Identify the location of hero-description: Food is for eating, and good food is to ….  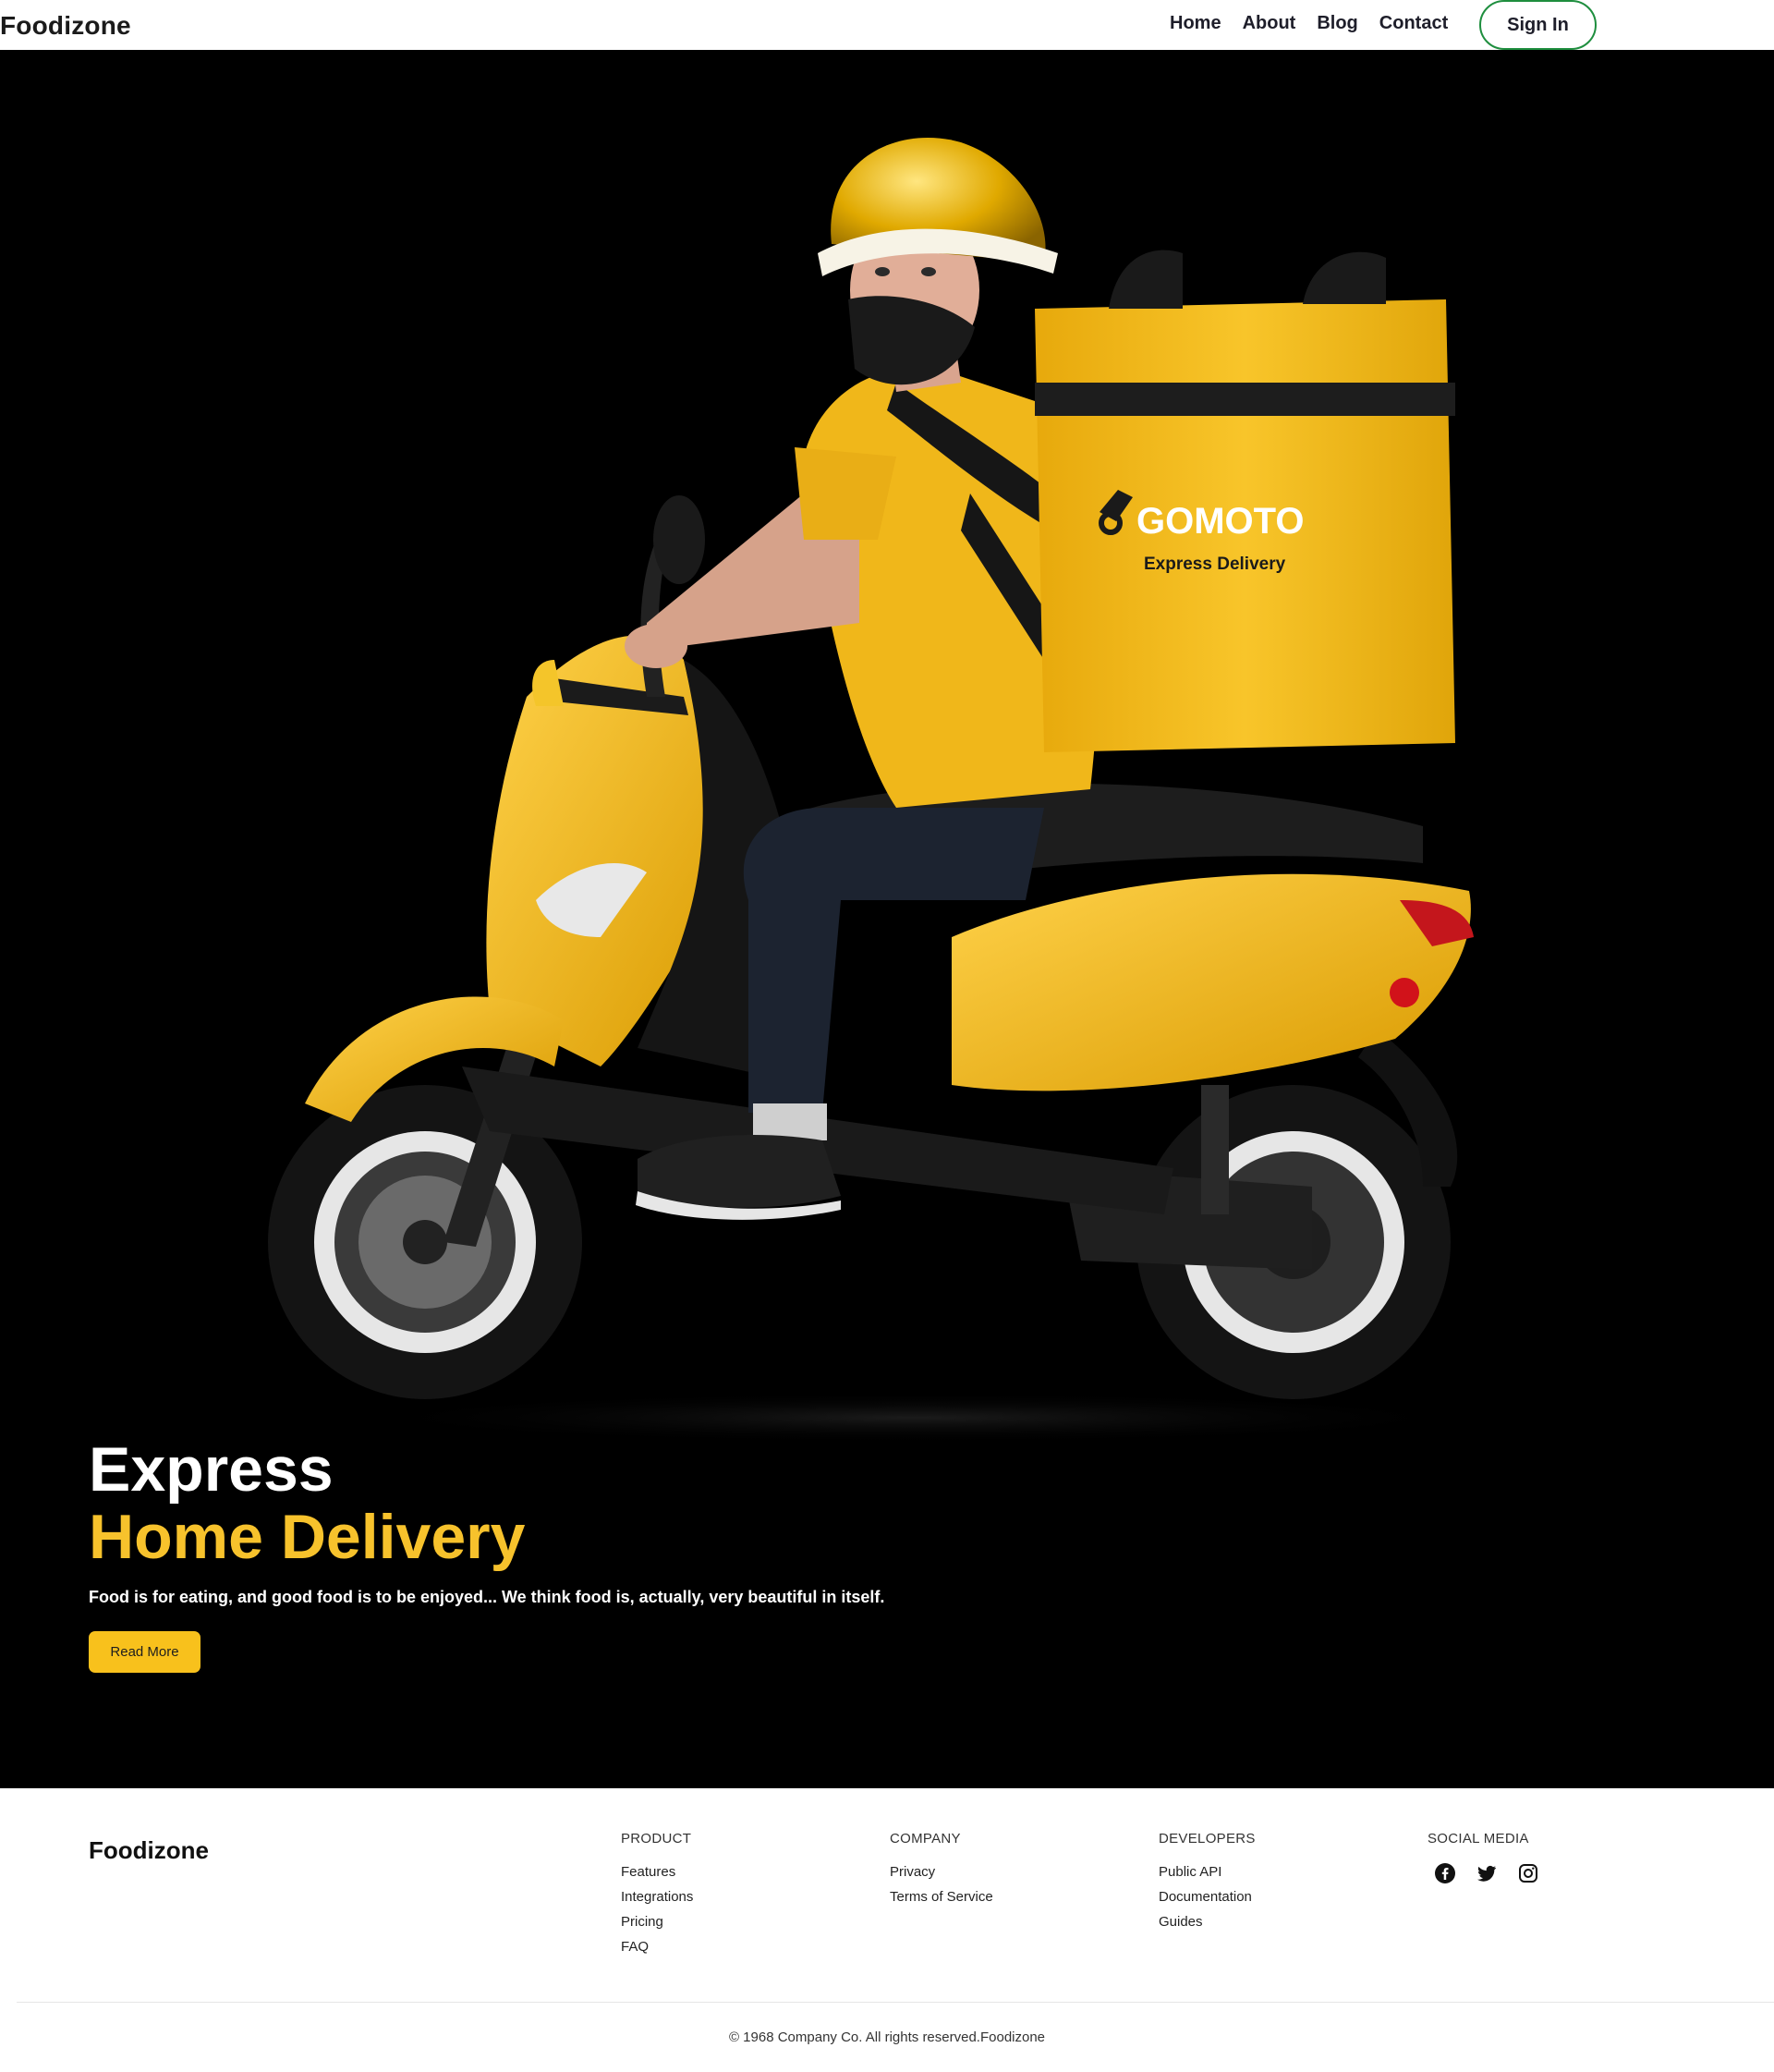
(487, 1597).